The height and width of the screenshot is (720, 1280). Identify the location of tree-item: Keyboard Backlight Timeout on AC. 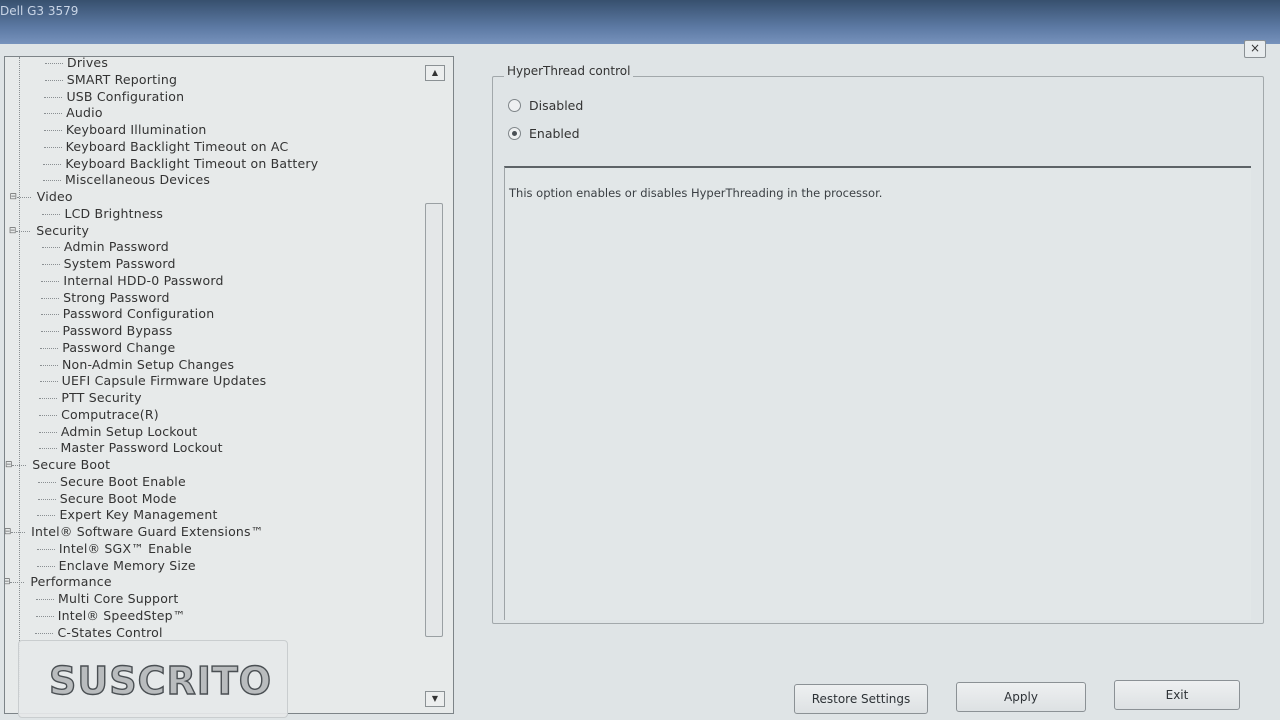
(166, 146).